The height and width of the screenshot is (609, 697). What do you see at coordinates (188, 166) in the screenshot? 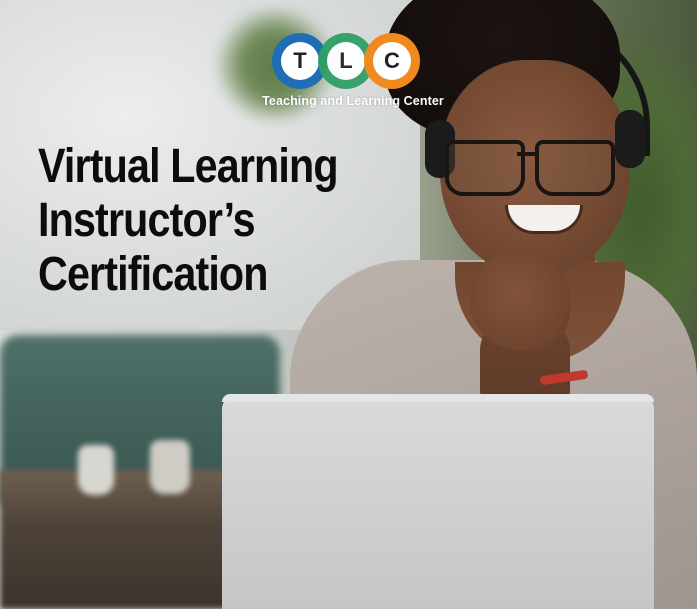
I see `title-line: Virtual Learning` at bounding box center [188, 166].